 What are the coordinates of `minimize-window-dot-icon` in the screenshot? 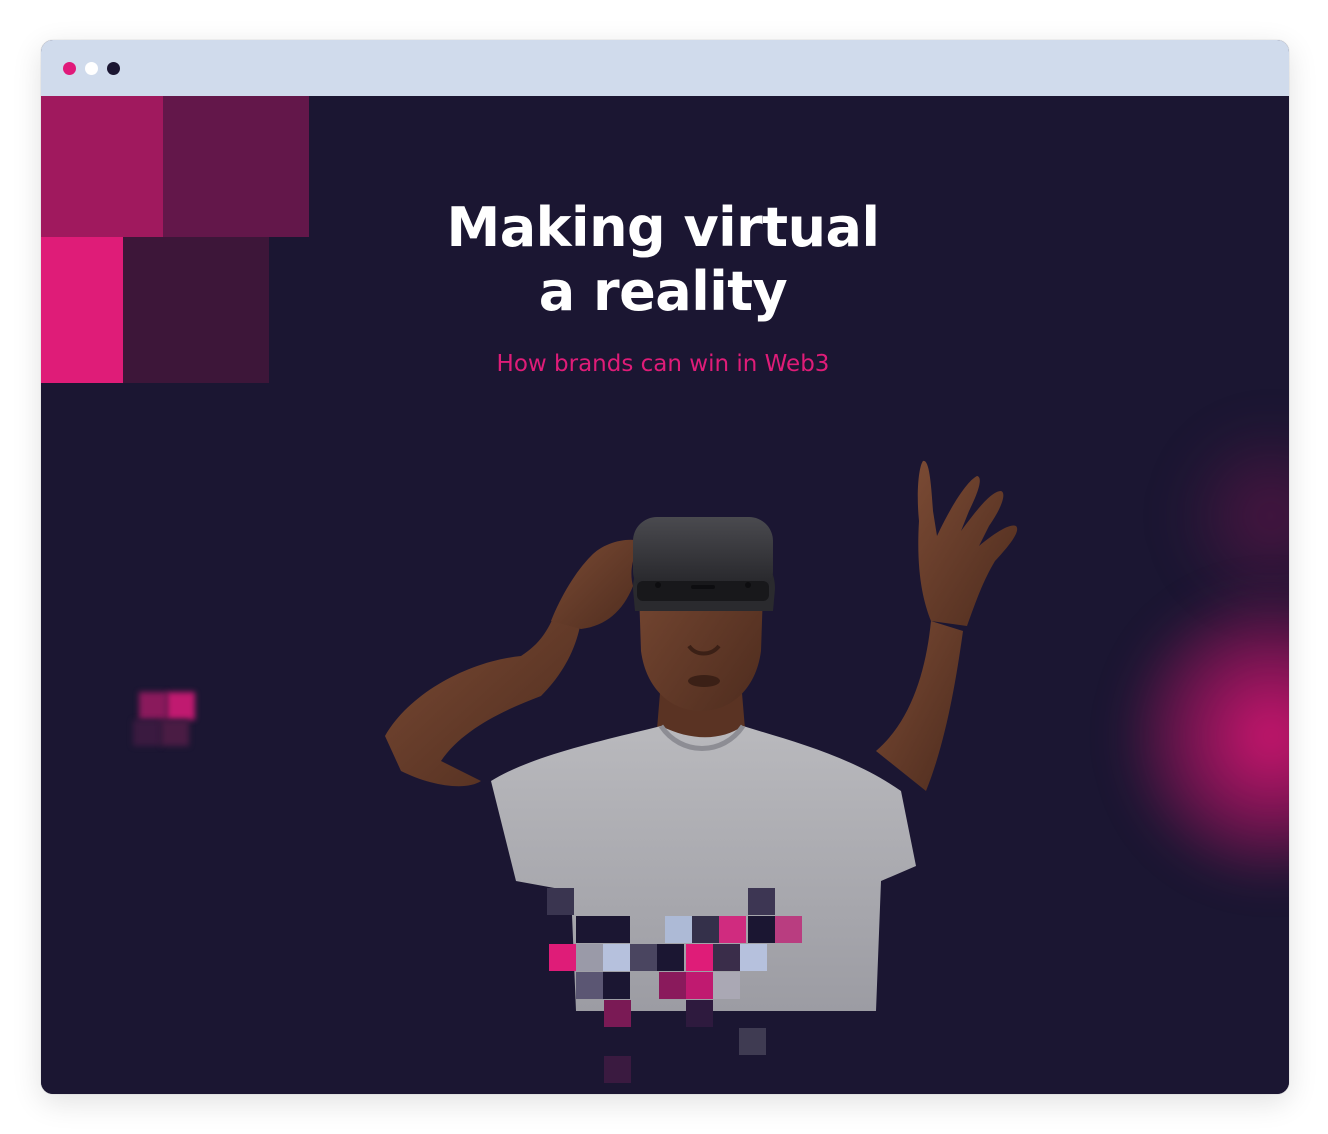 It's located at (91, 68).